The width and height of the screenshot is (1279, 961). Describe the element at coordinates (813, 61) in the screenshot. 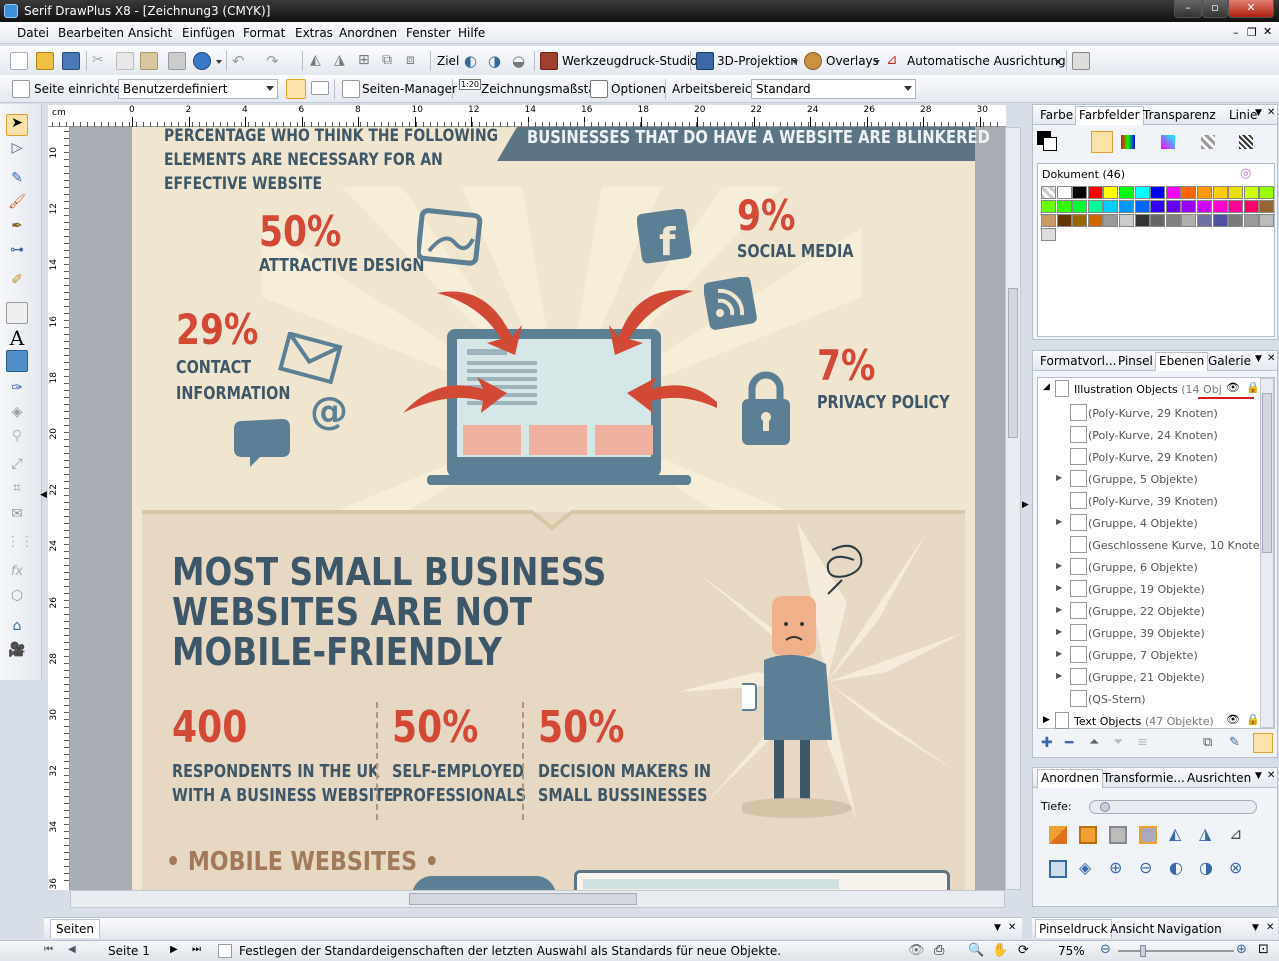

I see `overlays-icon` at that location.